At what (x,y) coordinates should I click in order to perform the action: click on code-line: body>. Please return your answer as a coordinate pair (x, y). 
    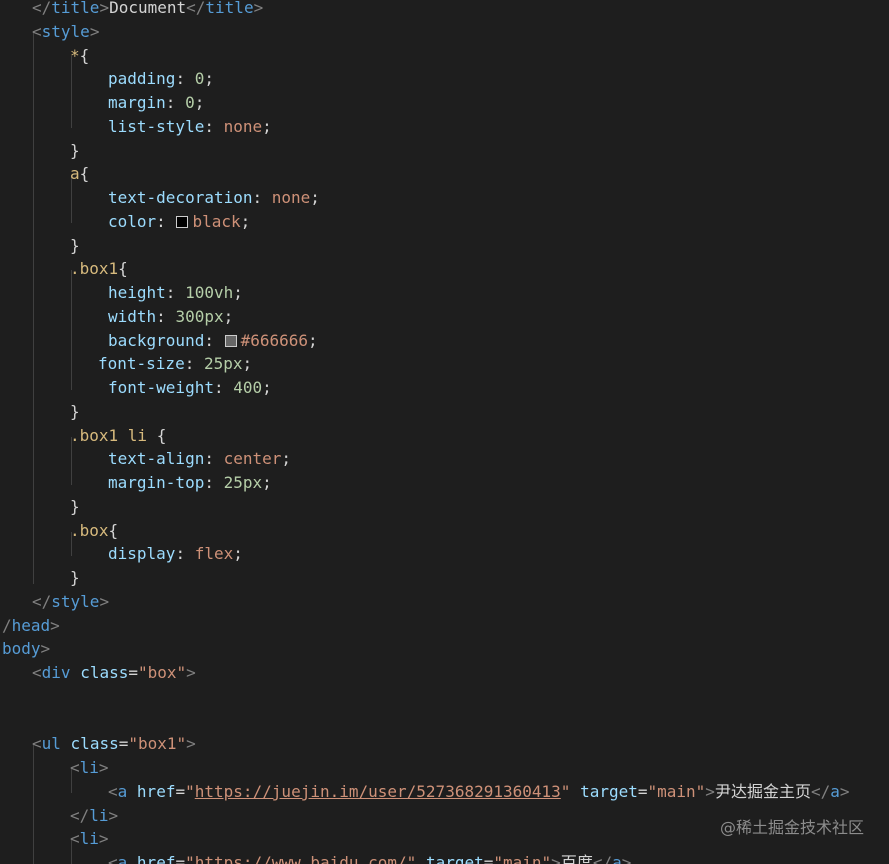
    Looking at the image, I should click on (25, 649).